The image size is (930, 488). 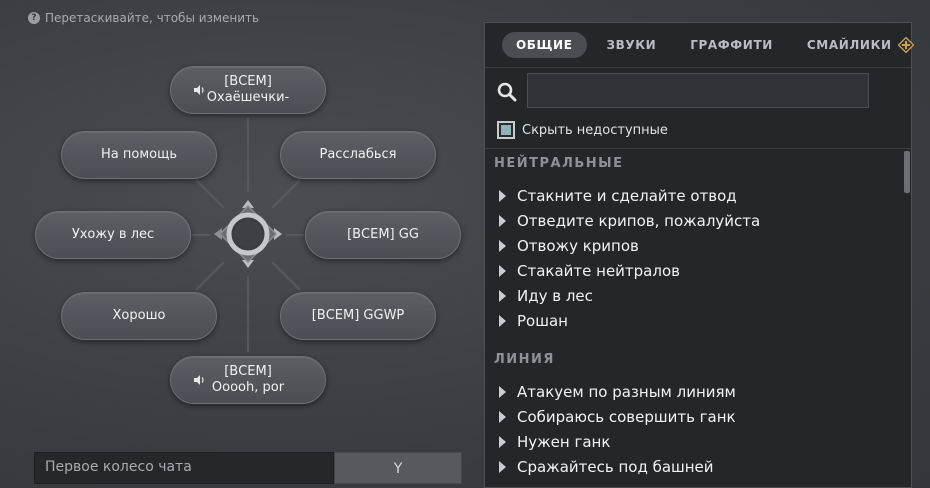 I want to click on hide-unavailable-checkbox, so click(x=506, y=130).